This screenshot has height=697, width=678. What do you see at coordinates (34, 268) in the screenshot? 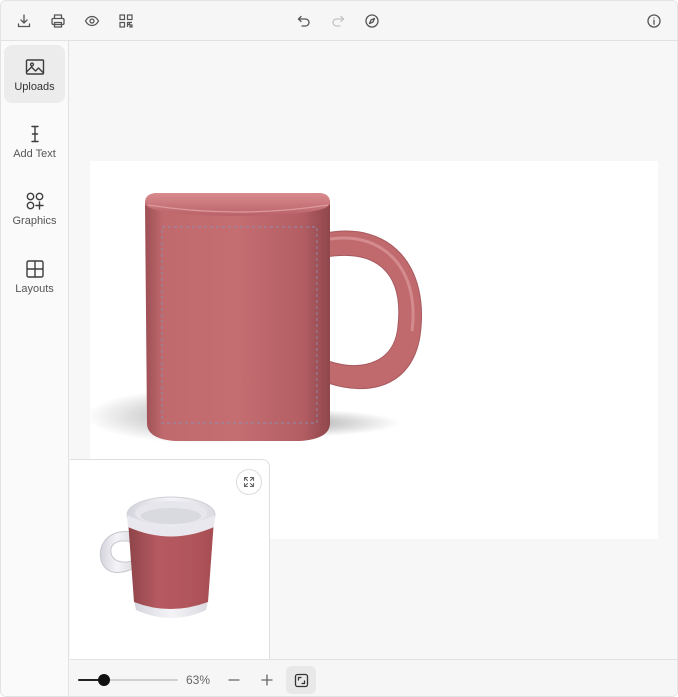
I see `grid-icon` at bounding box center [34, 268].